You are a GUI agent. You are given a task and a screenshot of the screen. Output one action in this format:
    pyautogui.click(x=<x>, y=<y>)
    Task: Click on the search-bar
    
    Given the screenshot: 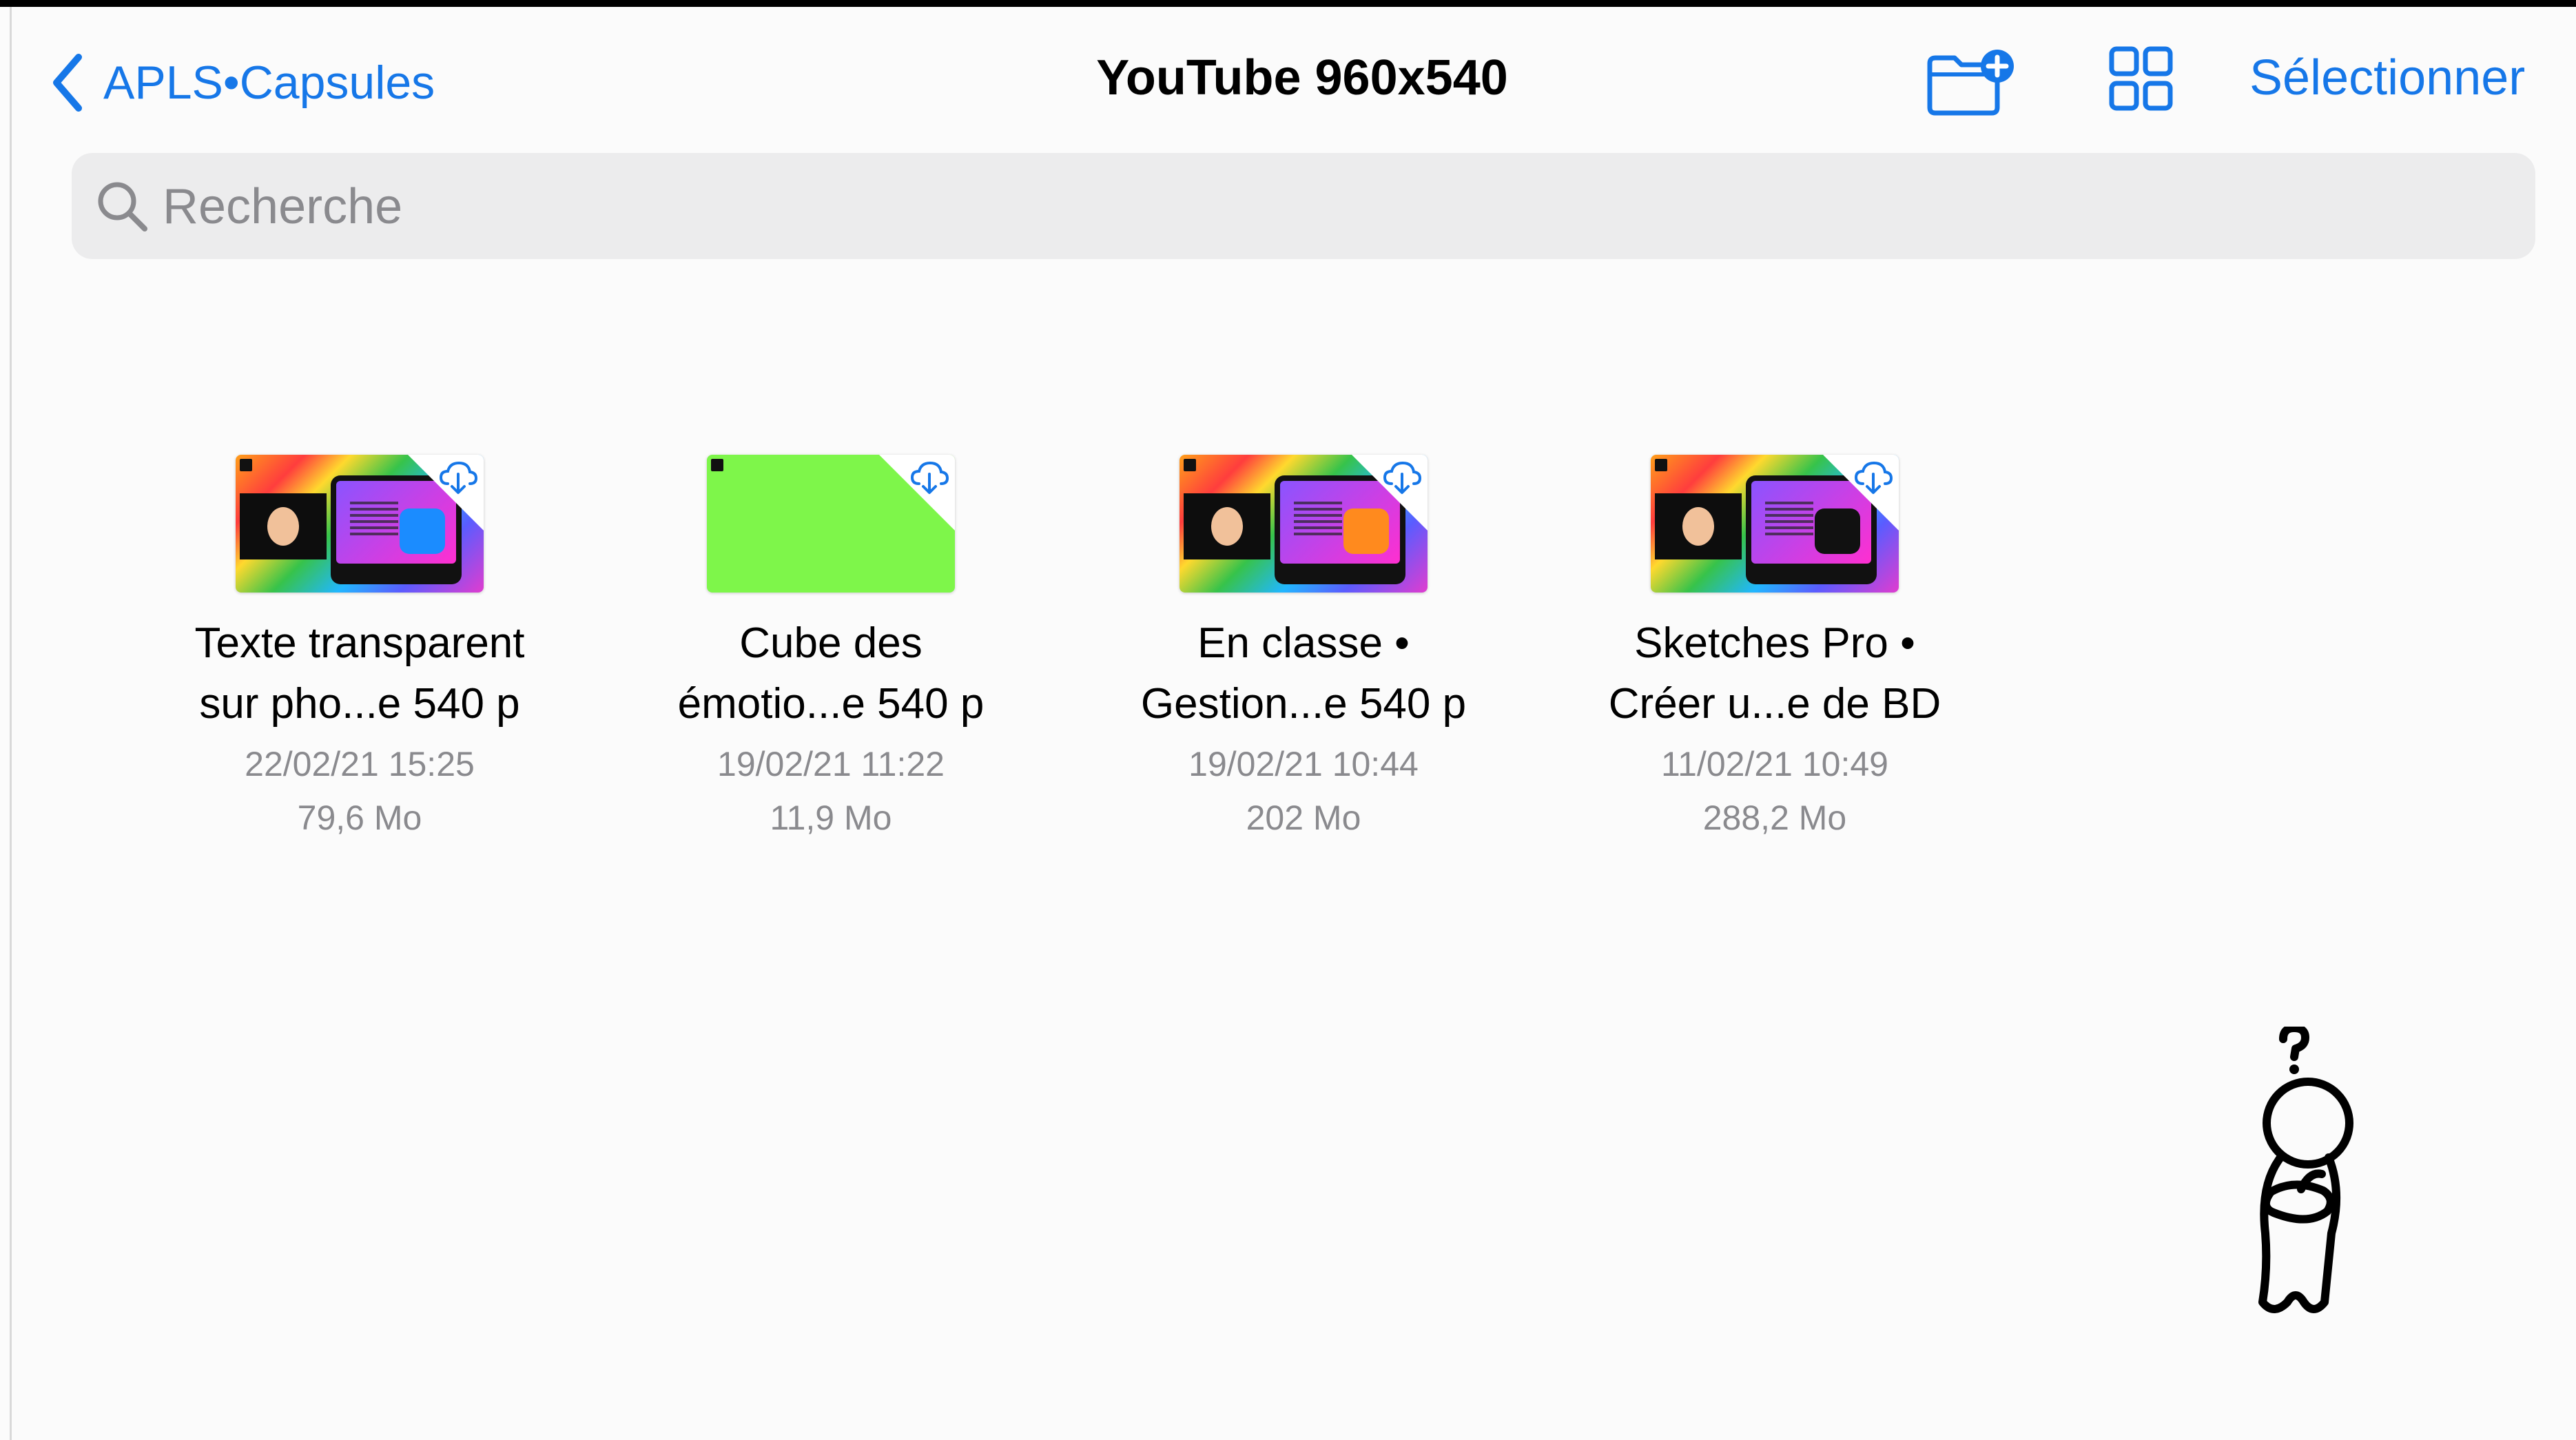 What is the action you would take?
    pyautogui.click(x=1303, y=206)
    